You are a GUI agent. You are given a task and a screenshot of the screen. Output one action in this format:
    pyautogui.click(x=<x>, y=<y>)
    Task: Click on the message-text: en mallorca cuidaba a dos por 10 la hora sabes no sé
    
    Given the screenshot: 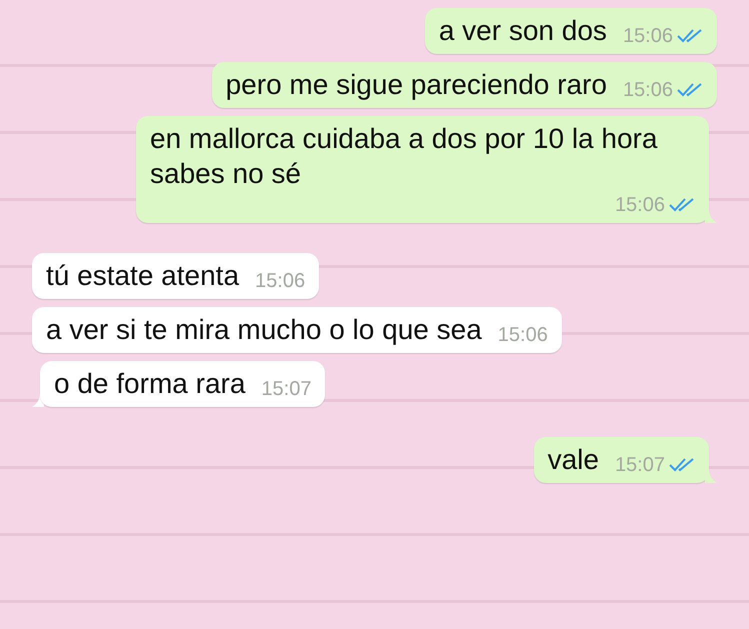 What is the action you would take?
    pyautogui.click(x=404, y=156)
    